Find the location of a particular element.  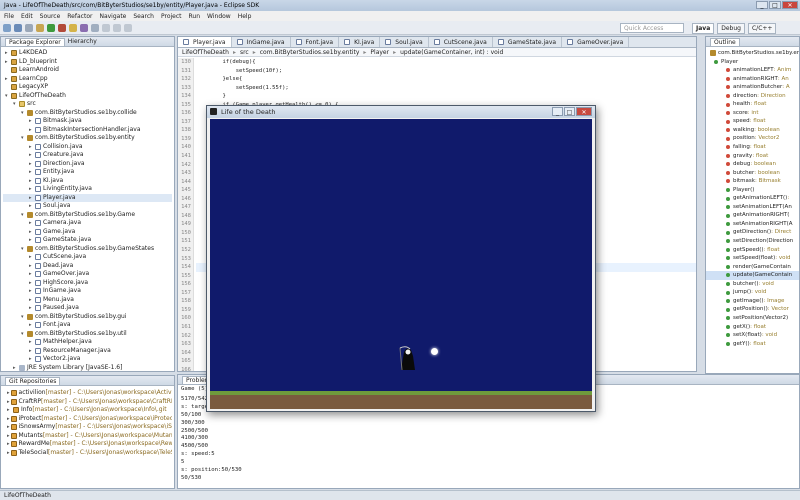

tree-item: ▾ com.BitByterStudios.se1by.util is located at coordinates (87, 334).